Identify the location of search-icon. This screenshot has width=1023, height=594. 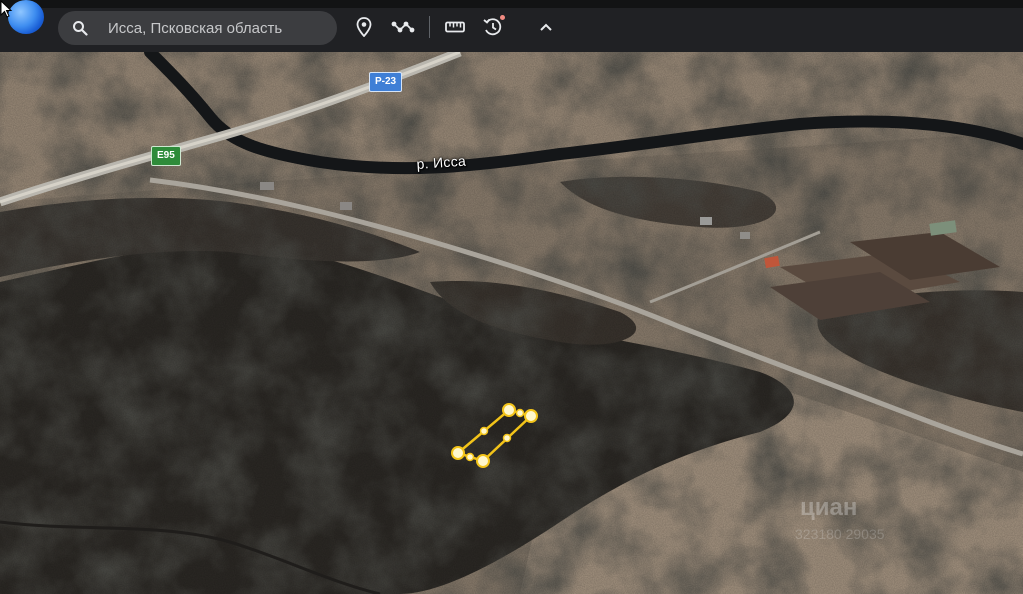
(80, 28).